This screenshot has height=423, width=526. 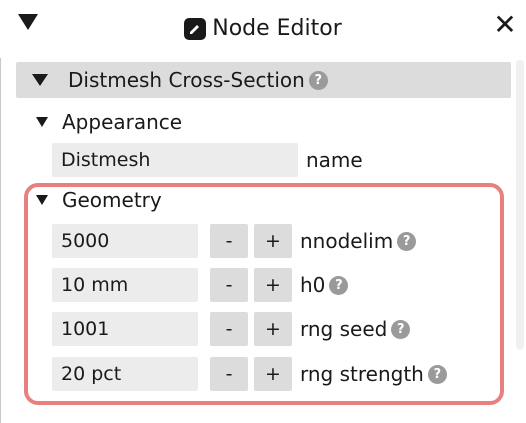 I want to click on name-row: Distmesh name, so click(x=207, y=160).